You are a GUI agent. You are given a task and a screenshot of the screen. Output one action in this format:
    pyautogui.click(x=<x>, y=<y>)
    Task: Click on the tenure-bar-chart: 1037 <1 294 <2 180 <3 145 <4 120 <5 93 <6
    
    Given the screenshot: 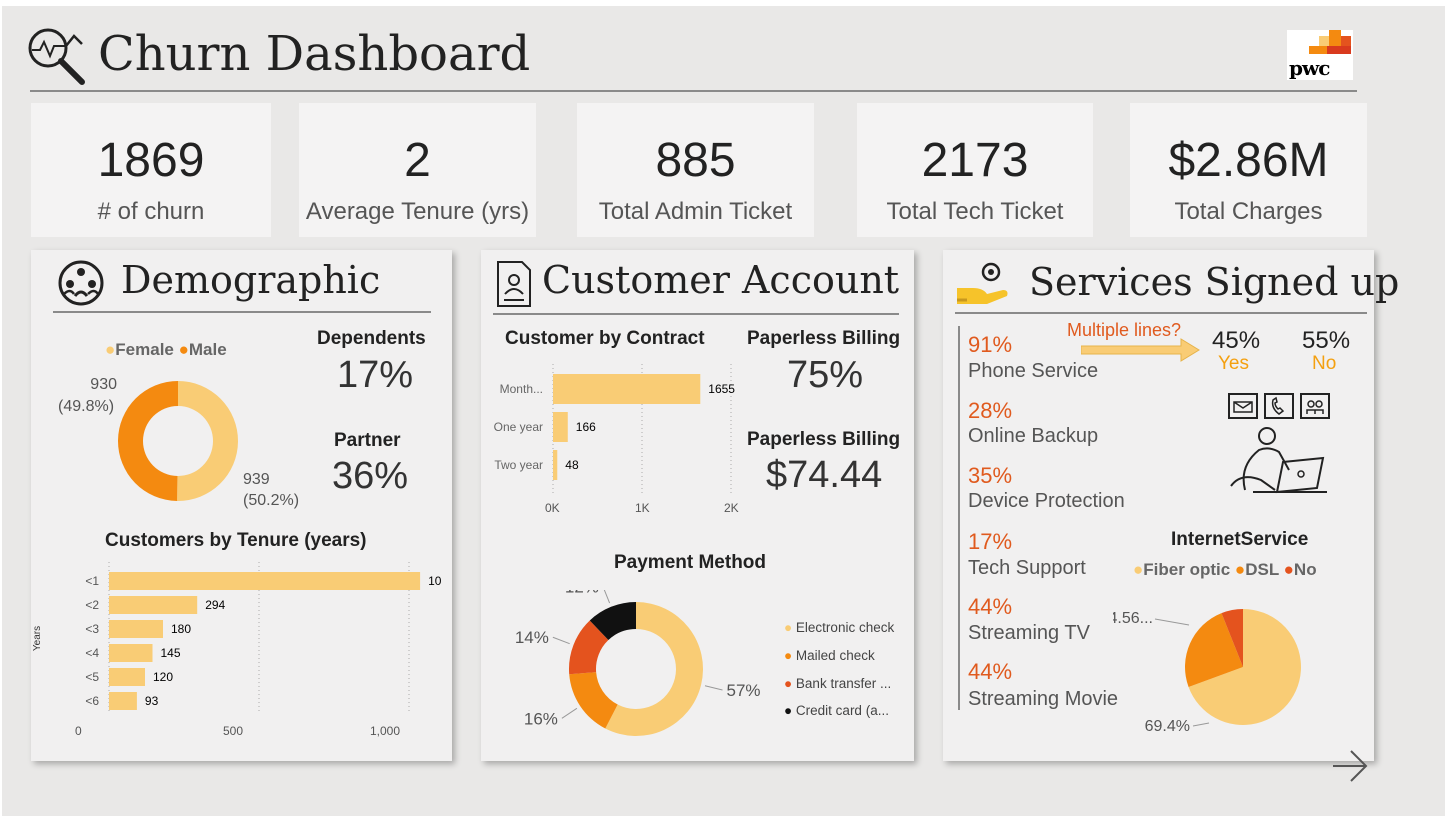 What is the action you would take?
    pyautogui.click(x=263, y=637)
    